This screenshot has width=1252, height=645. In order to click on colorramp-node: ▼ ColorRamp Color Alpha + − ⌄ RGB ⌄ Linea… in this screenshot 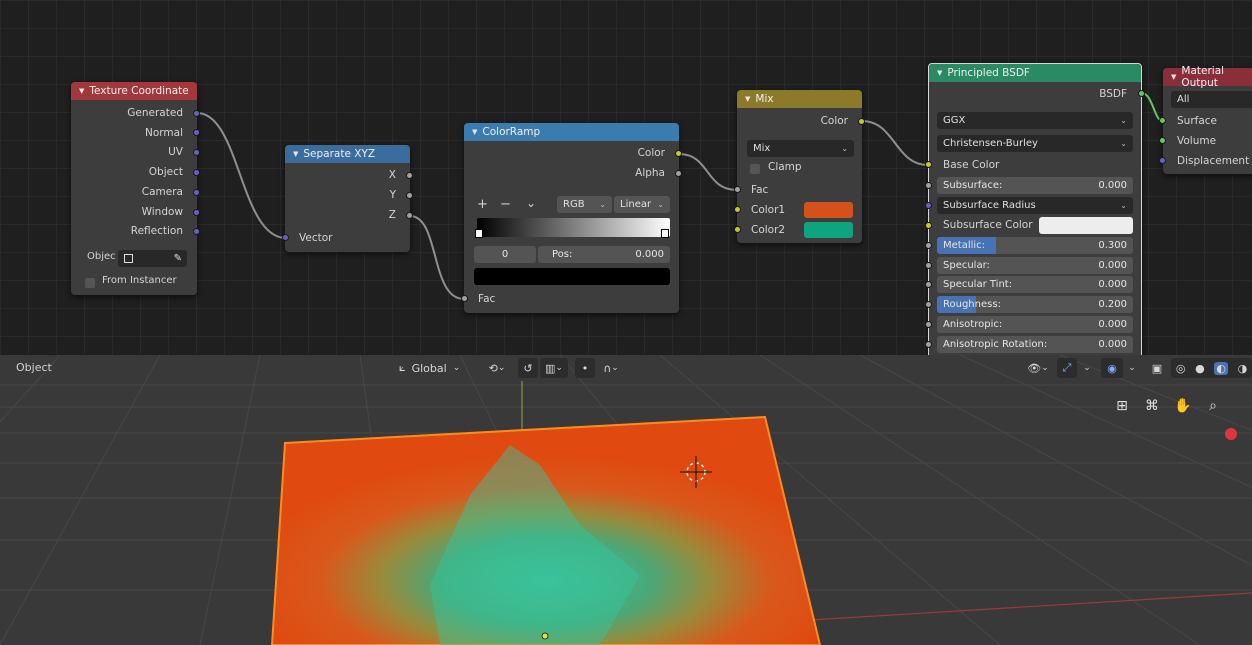, I will do `click(571, 218)`.